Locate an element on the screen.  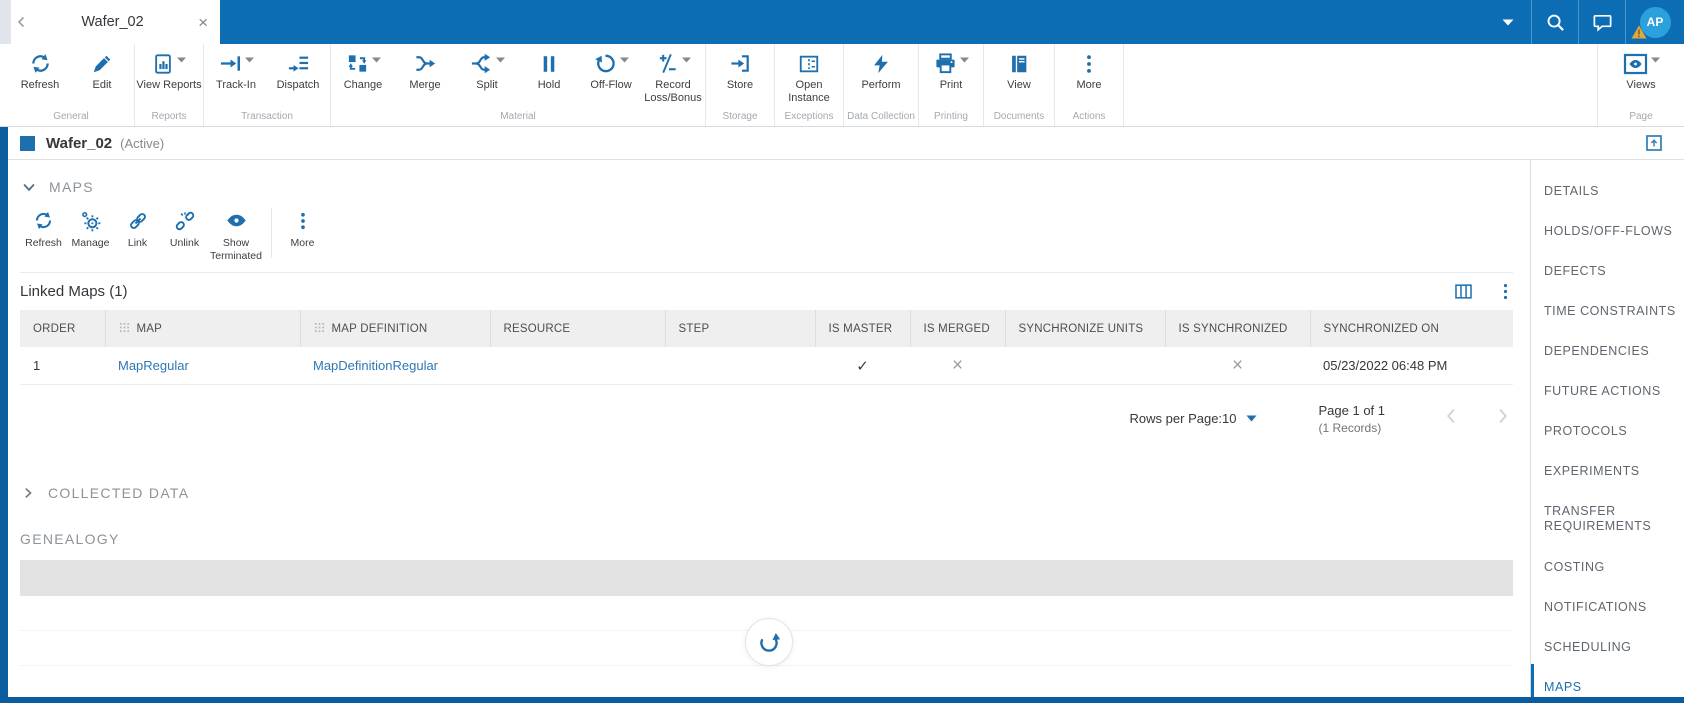
sidebar-item-transfer-requirements: TRANSFER REQUIREMENTS is located at coordinates (1611, 532).